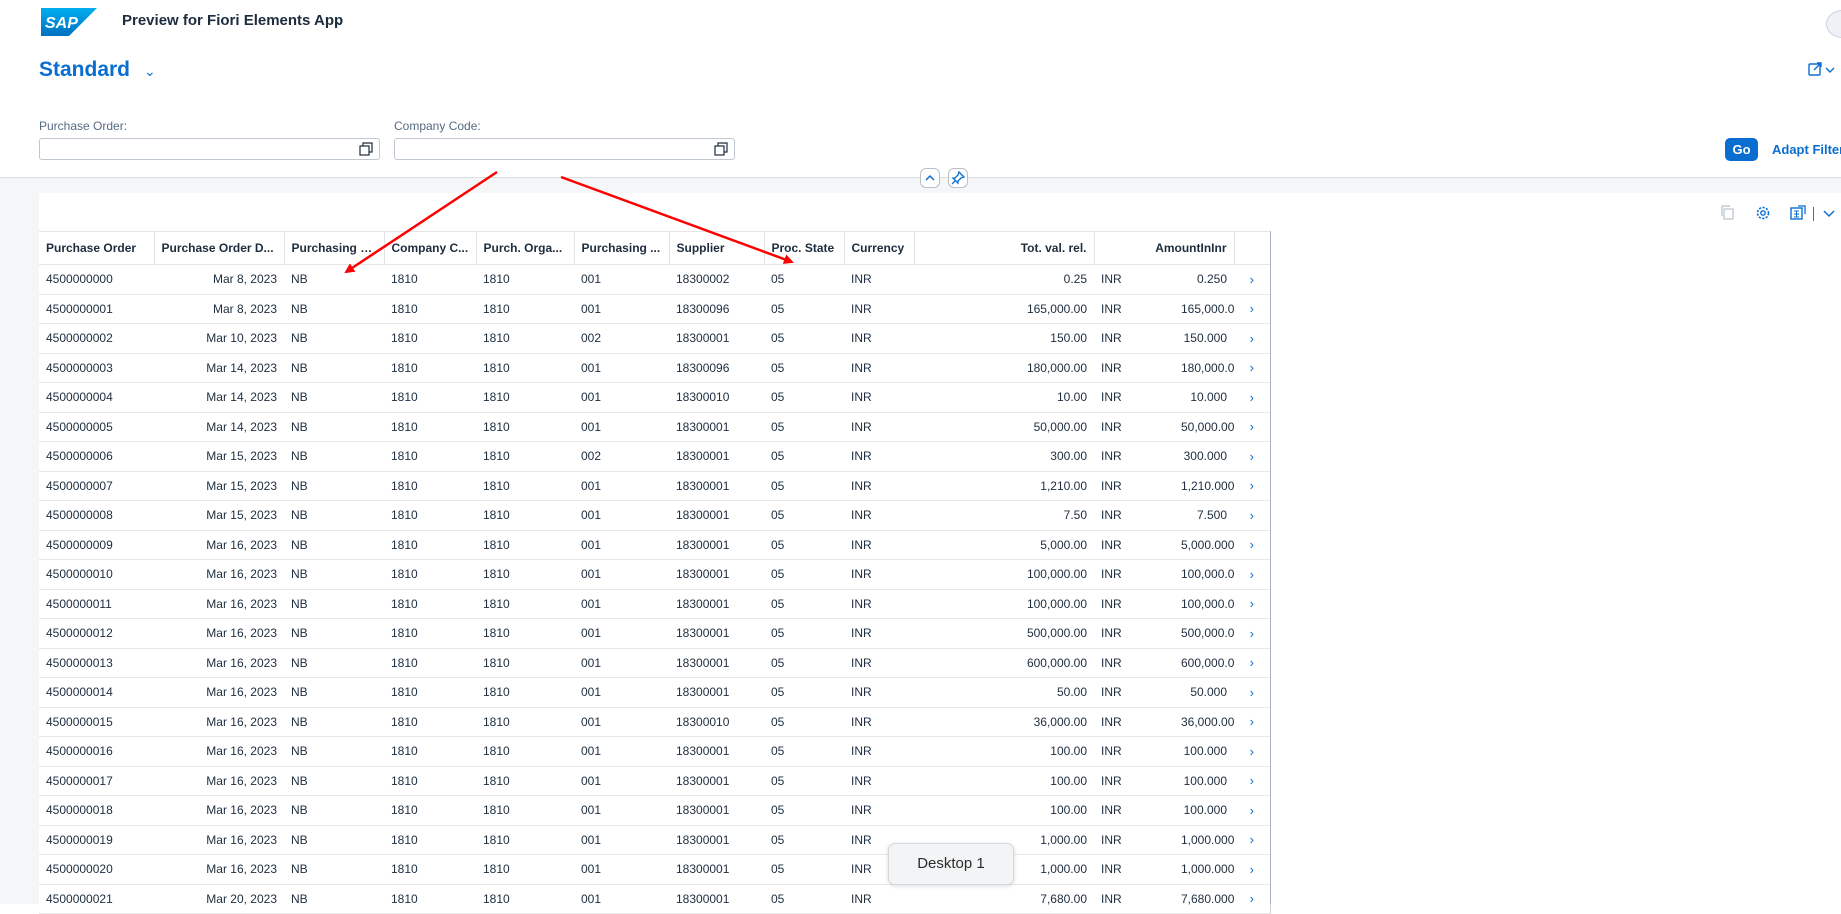  What do you see at coordinates (1741, 149) in the screenshot?
I see `go-button: Go` at bounding box center [1741, 149].